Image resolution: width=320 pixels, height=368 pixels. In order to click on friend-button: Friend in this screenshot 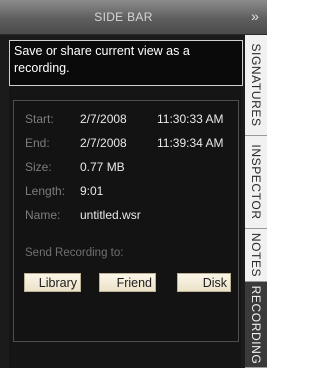, I will do `click(127, 282)`.